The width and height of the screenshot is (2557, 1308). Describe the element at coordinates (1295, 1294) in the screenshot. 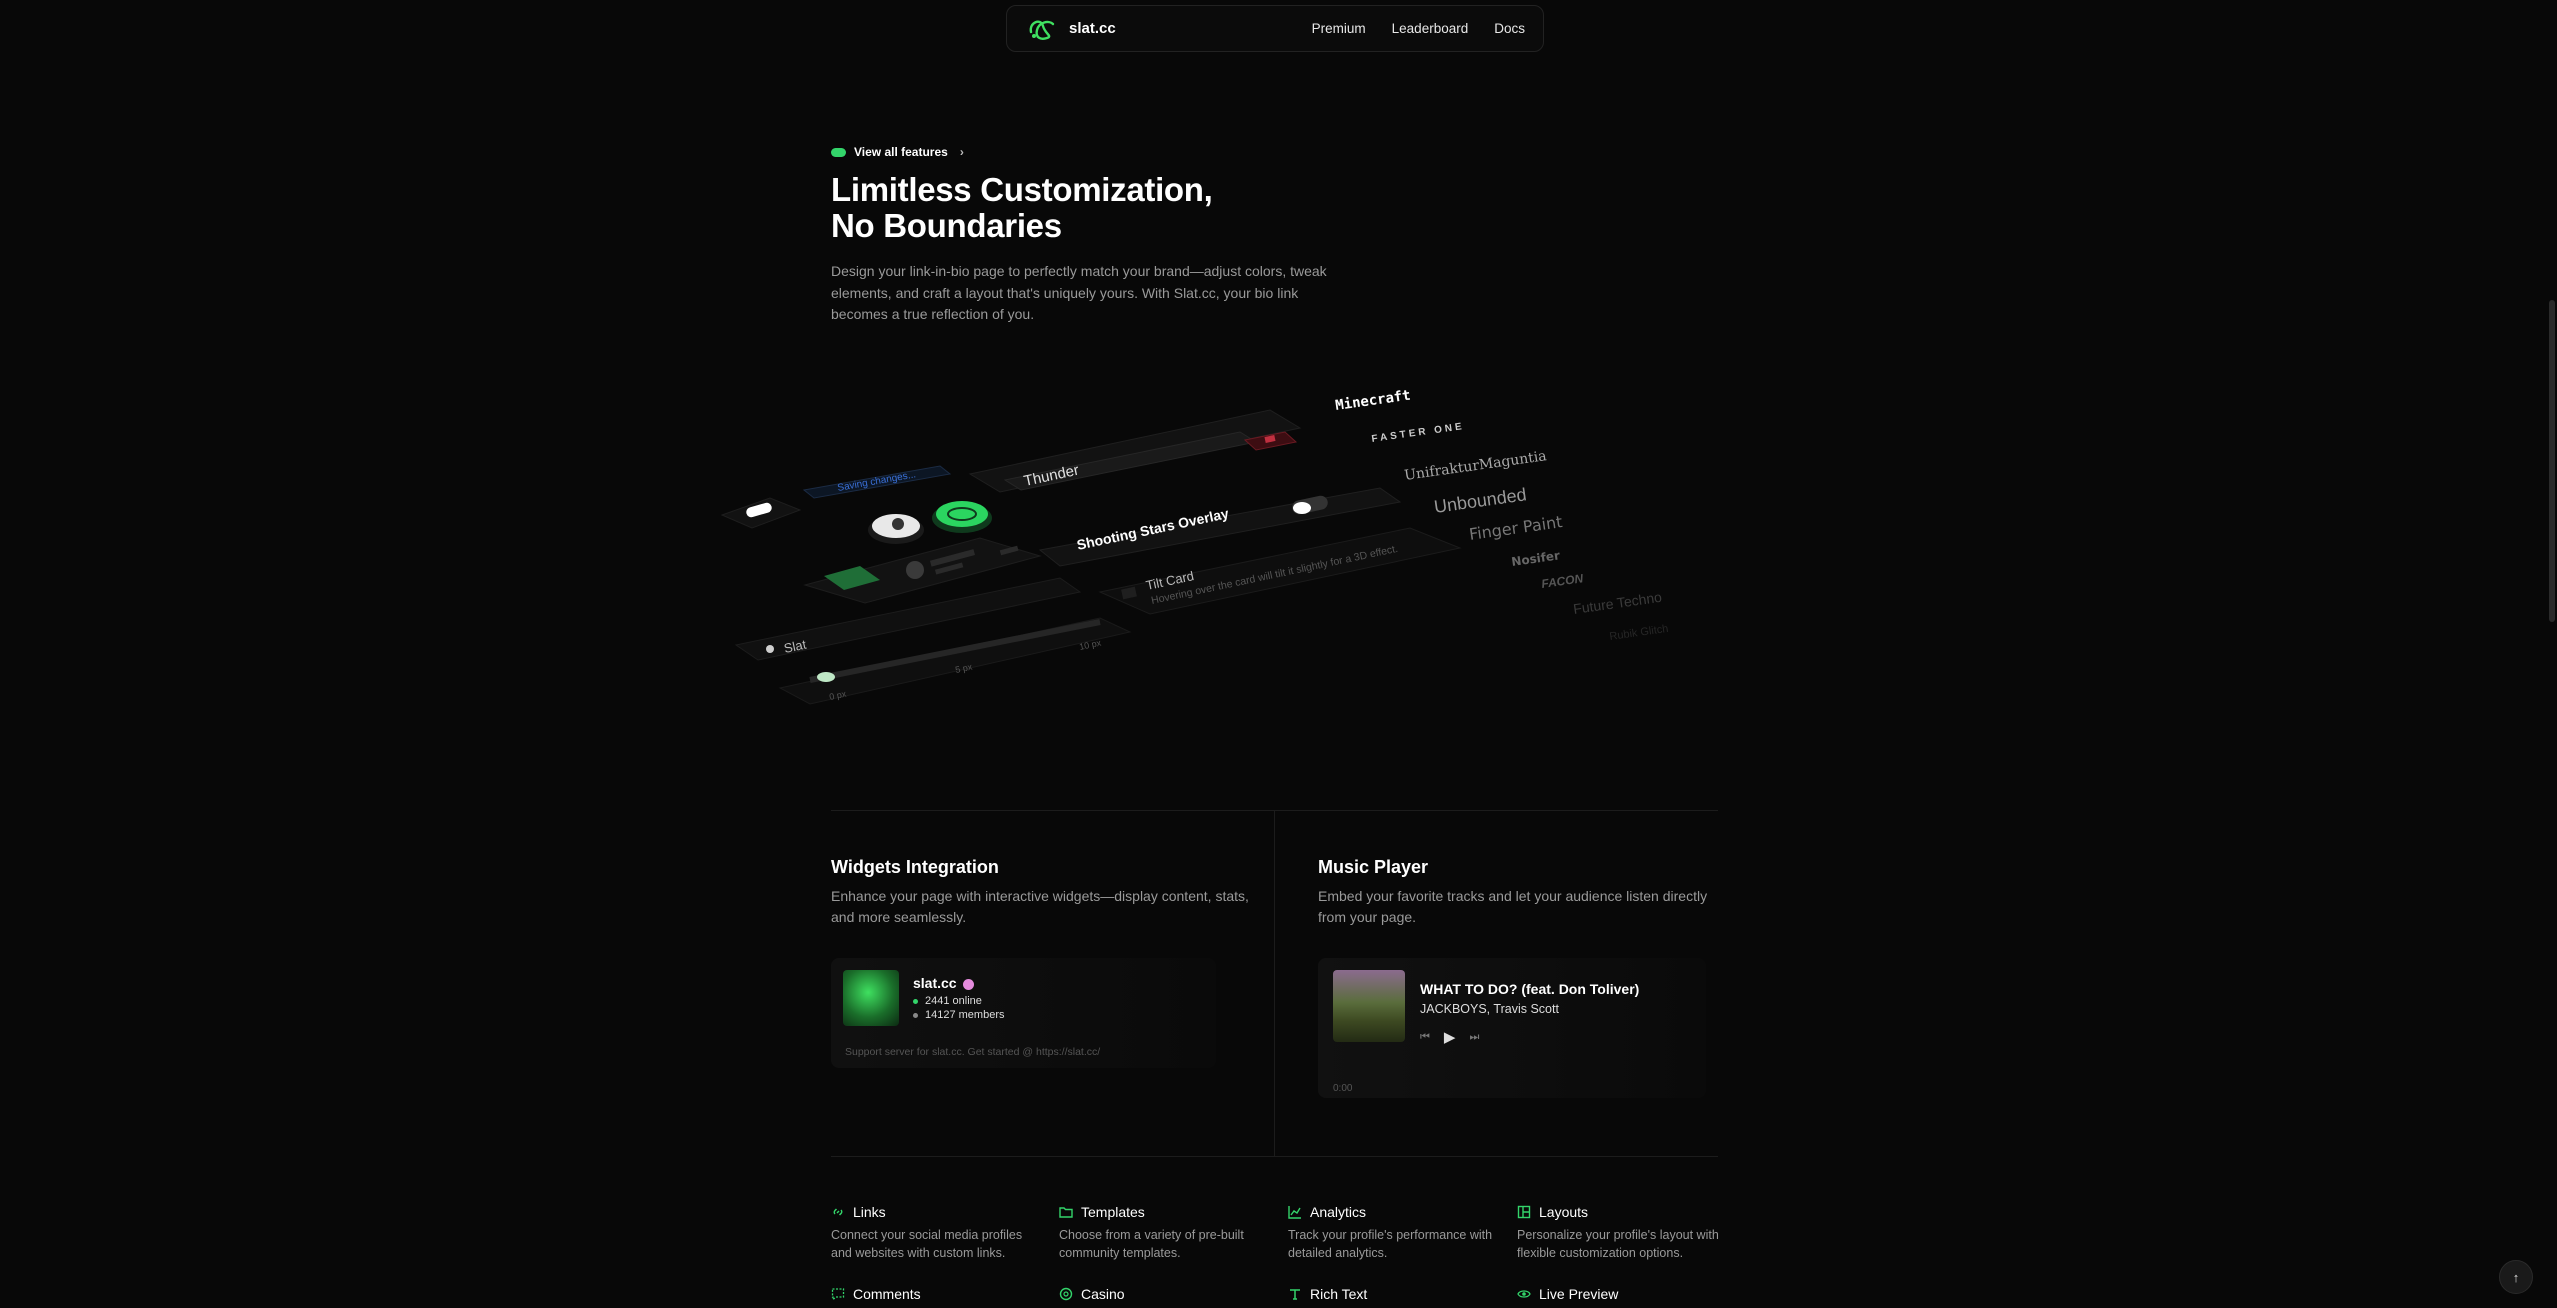

I see `text-icon` at that location.